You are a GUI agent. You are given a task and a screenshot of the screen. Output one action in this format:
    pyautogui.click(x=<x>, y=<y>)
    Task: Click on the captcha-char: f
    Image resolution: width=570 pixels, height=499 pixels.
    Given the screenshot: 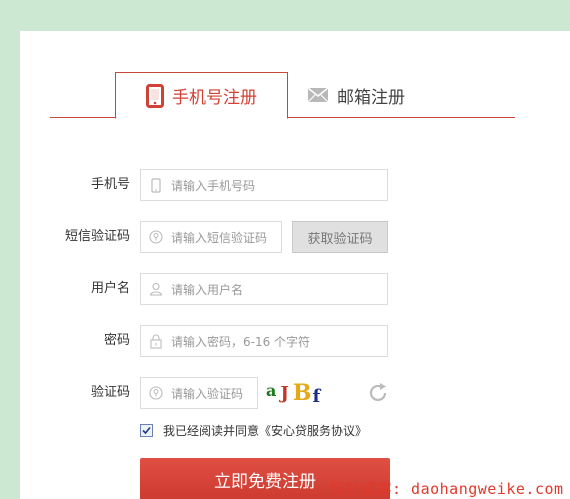 What is the action you would take?
    pyautogui.click(x=316, y=396)
    